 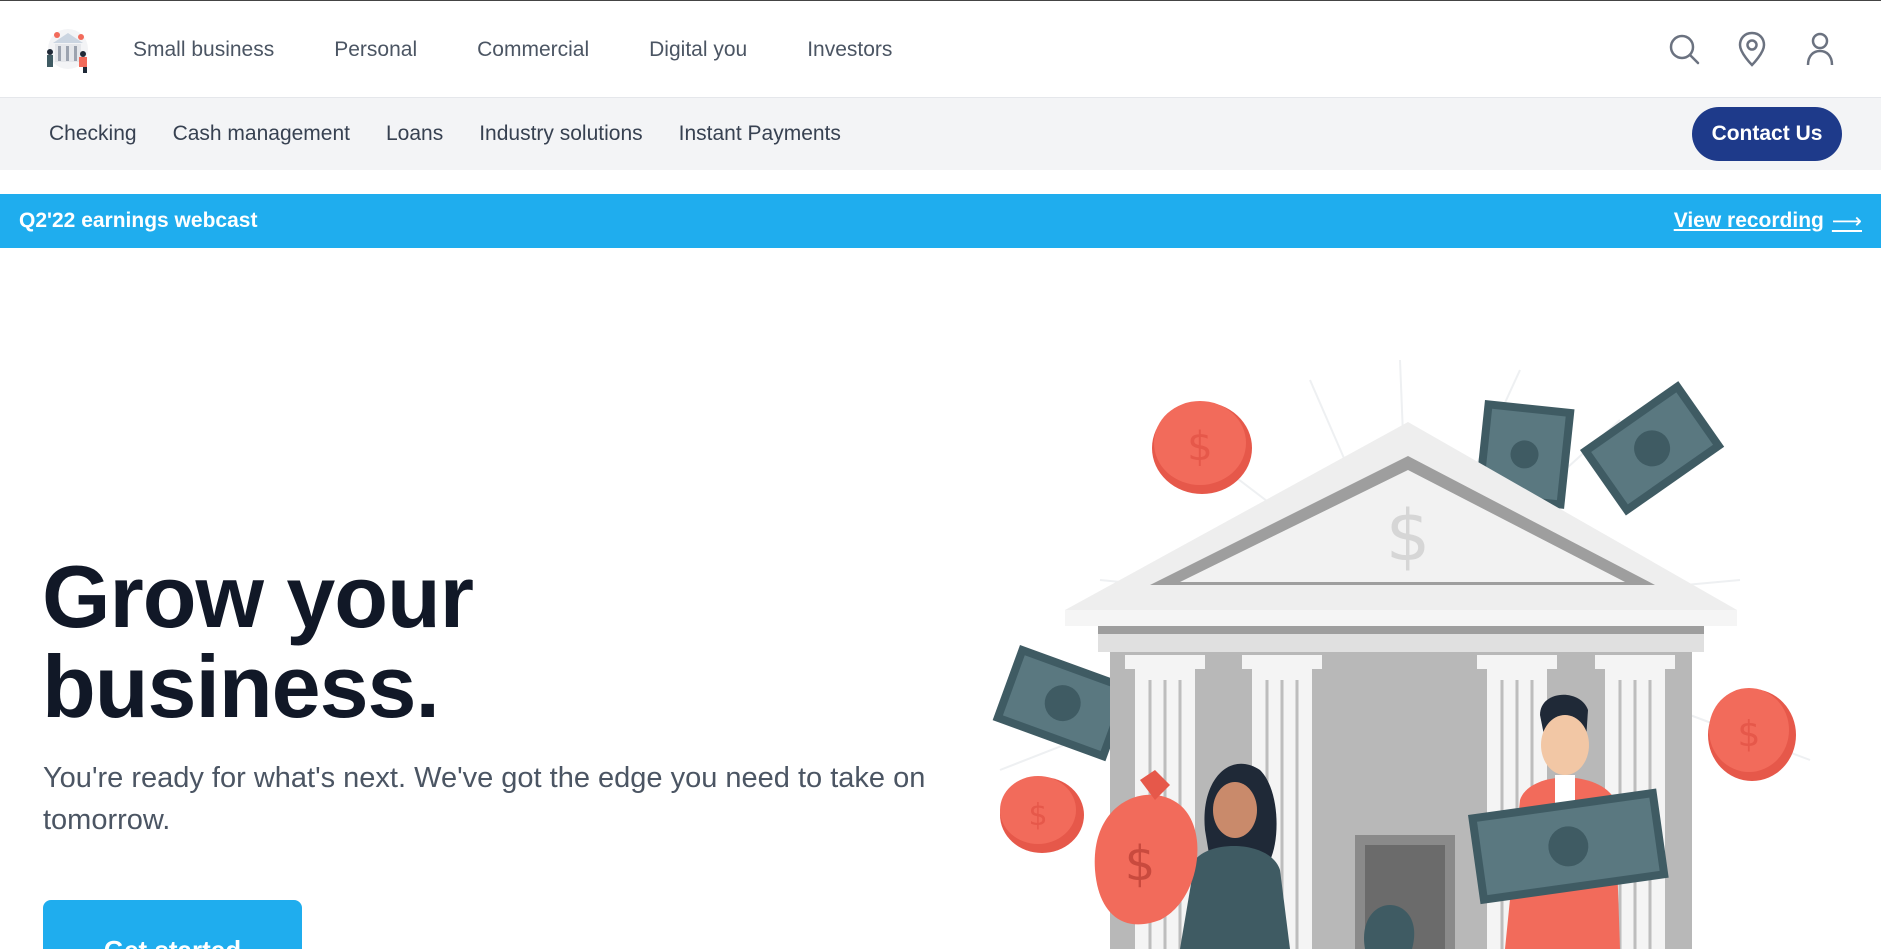 I want to click on bank-logo-icon, so click(x=68, y=51).